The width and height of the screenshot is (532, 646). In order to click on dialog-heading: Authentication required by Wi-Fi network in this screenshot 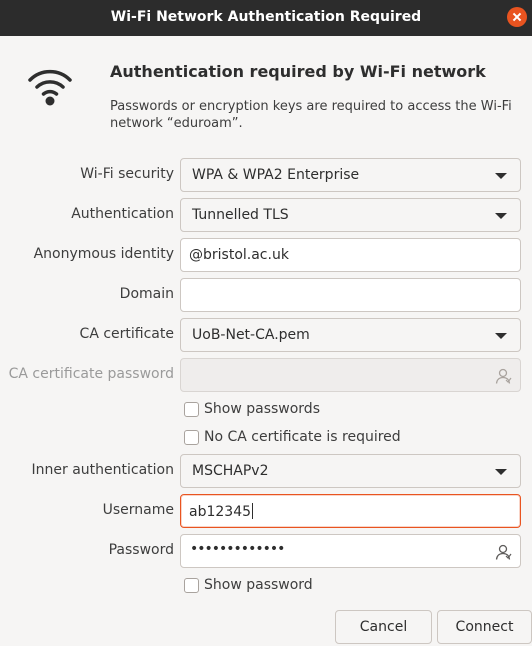, I will do `click(298, 71)`.